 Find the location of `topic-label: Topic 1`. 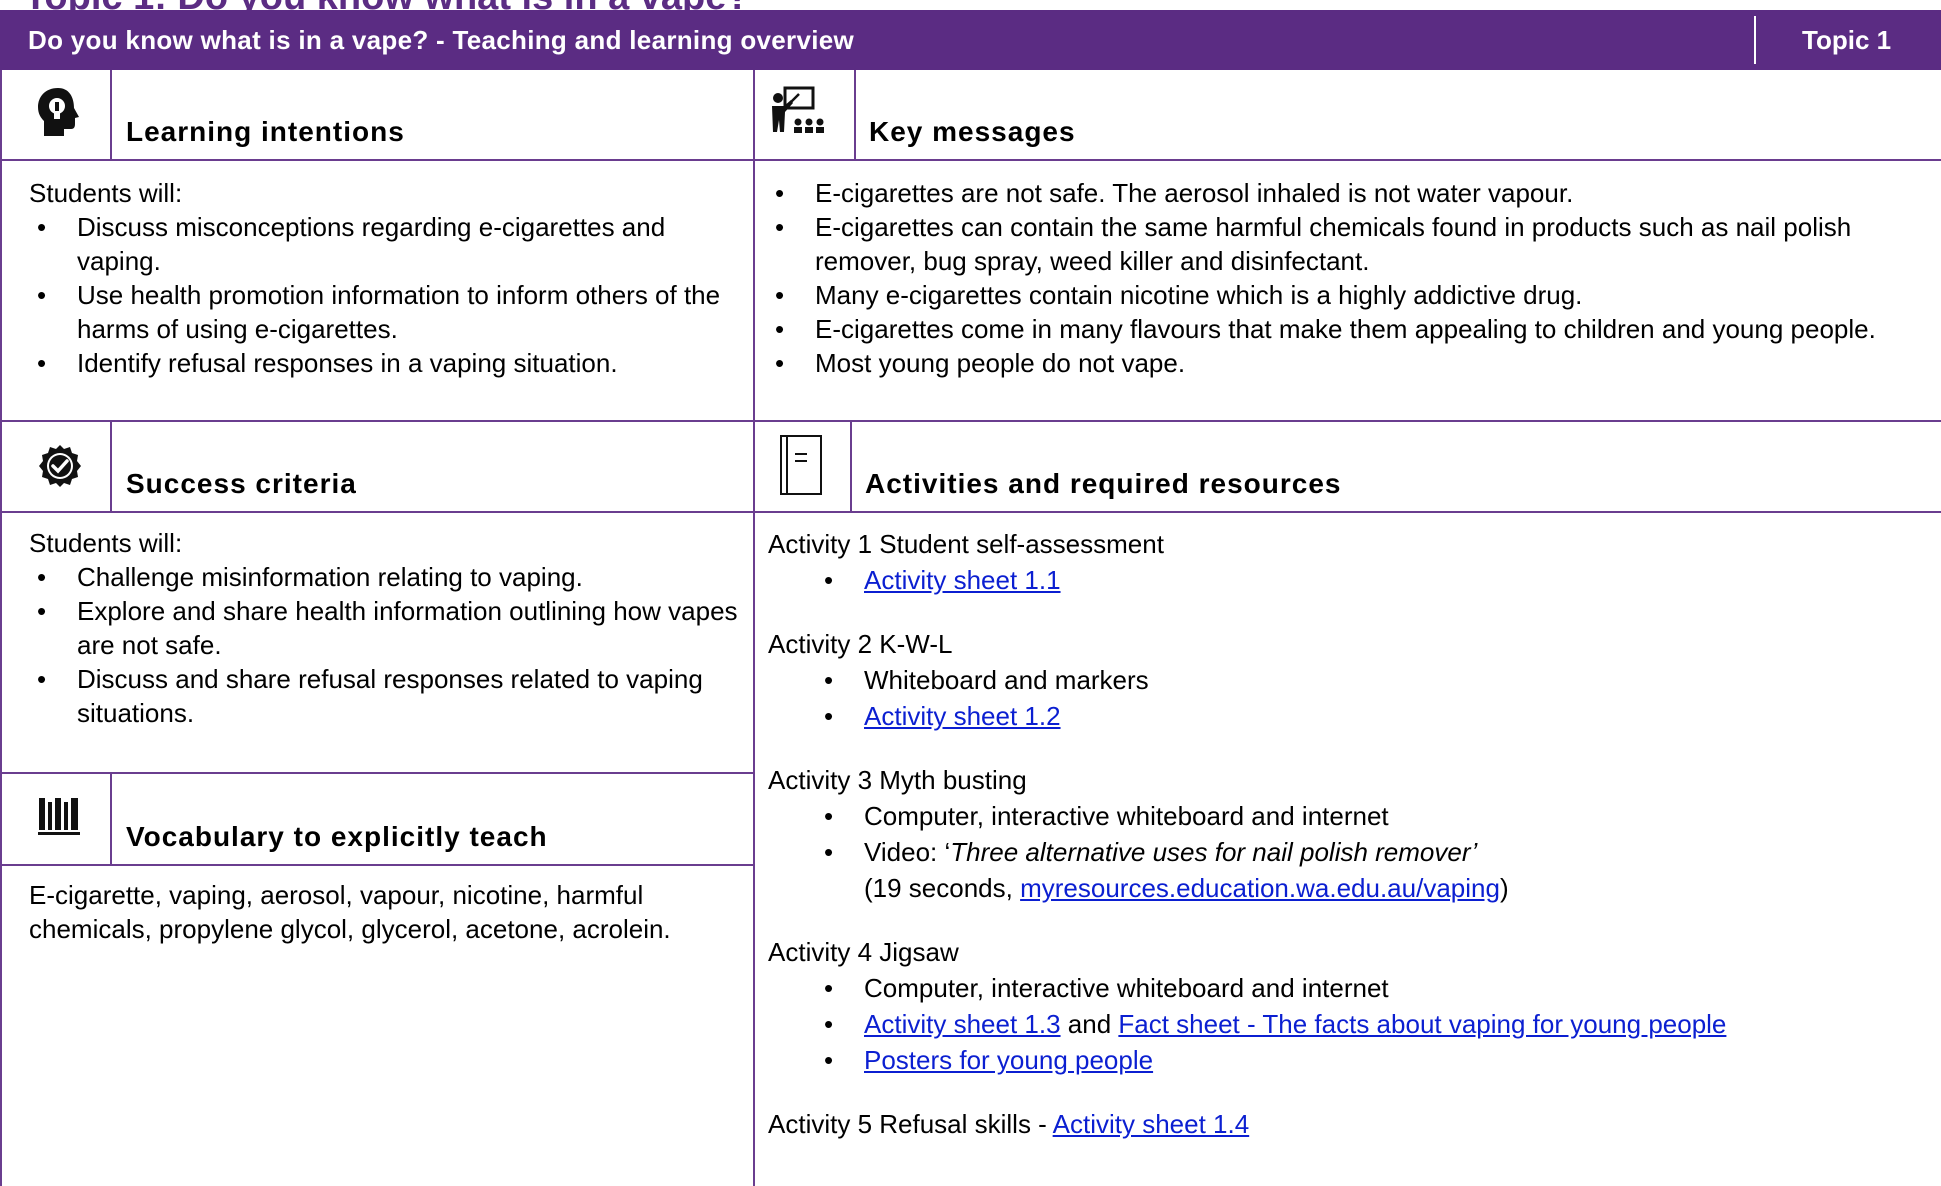

topic-label: Topic 1 is located at coordinates (1847, 40).